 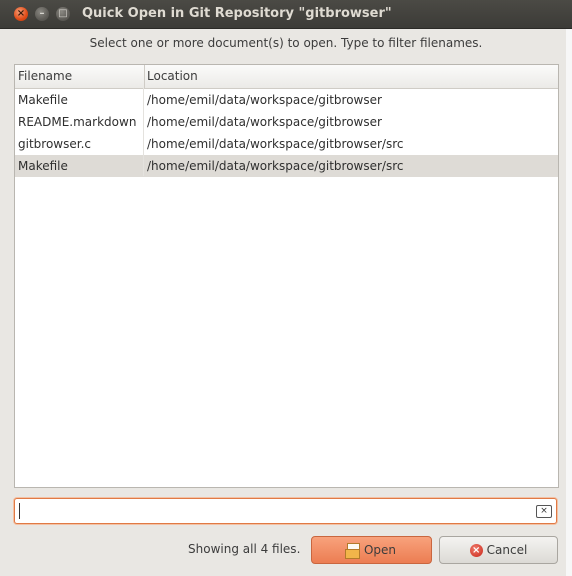 I want to click on background-window-edge, so click(x=569, y=302).